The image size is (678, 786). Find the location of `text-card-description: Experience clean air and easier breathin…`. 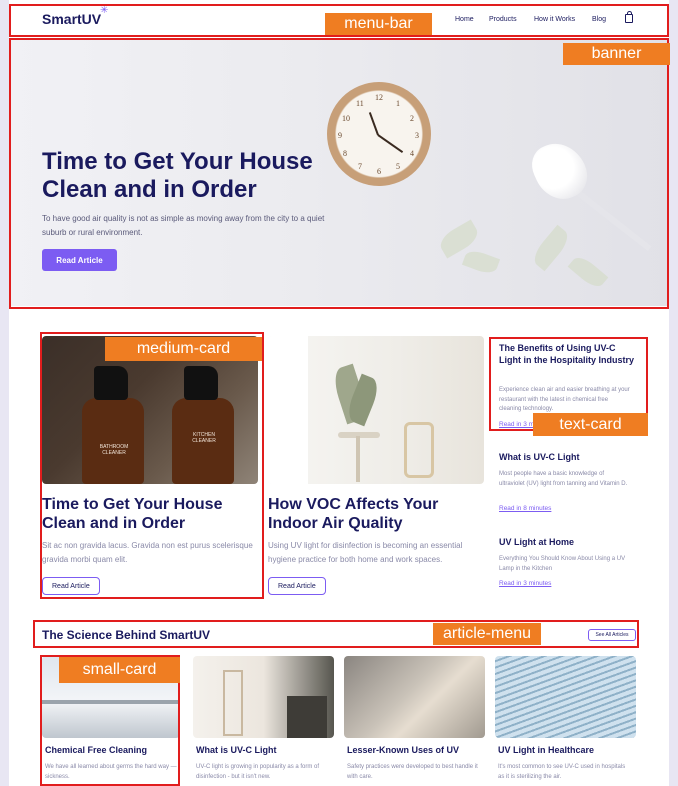

text-card-description: Experience clean air and easier breathin… is located at coordinates (564, 399).